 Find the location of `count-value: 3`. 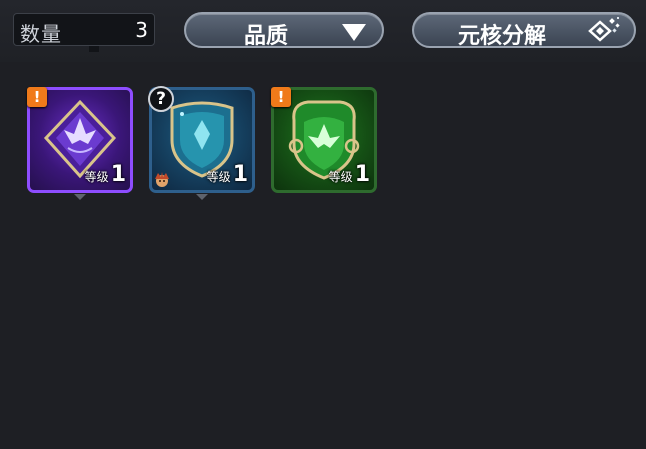

count-value: 3 is located at coordinates (141, 30).